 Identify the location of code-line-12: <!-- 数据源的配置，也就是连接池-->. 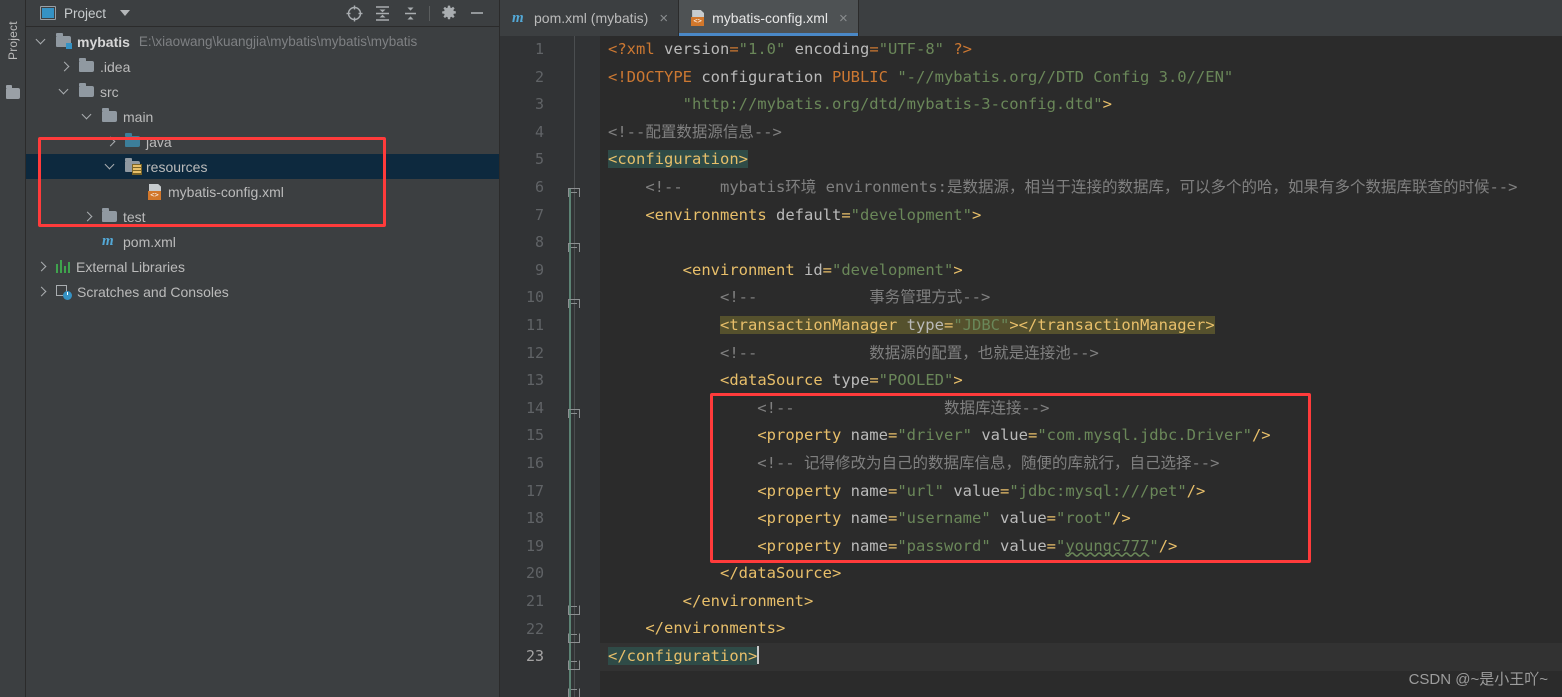
(853, 352).